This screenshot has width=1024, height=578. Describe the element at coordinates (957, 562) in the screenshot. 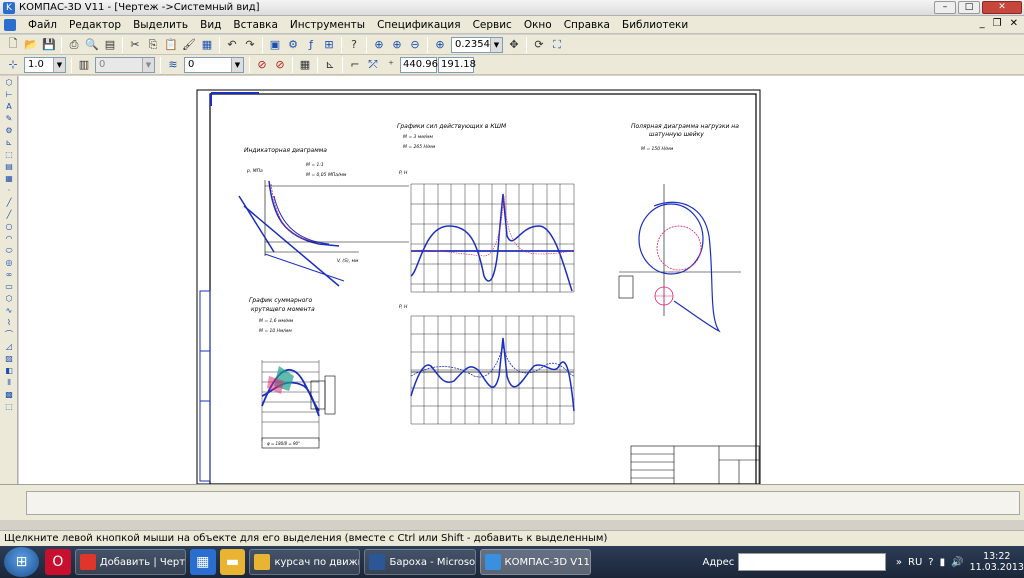

I see `volume-icon: 🔊` at that location.